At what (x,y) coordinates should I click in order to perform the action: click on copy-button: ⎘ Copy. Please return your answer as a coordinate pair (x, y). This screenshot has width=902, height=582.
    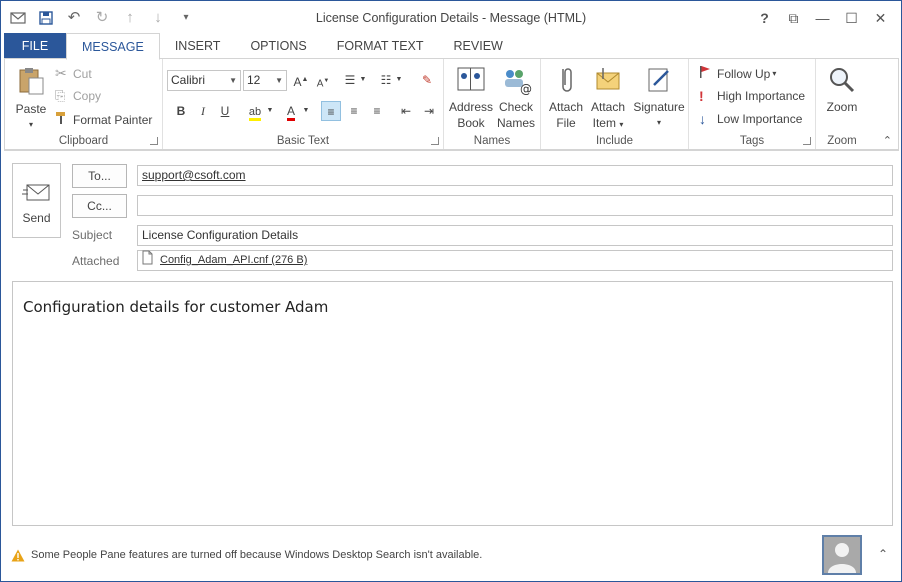
    Looking at the image, I should click on (78, 96).